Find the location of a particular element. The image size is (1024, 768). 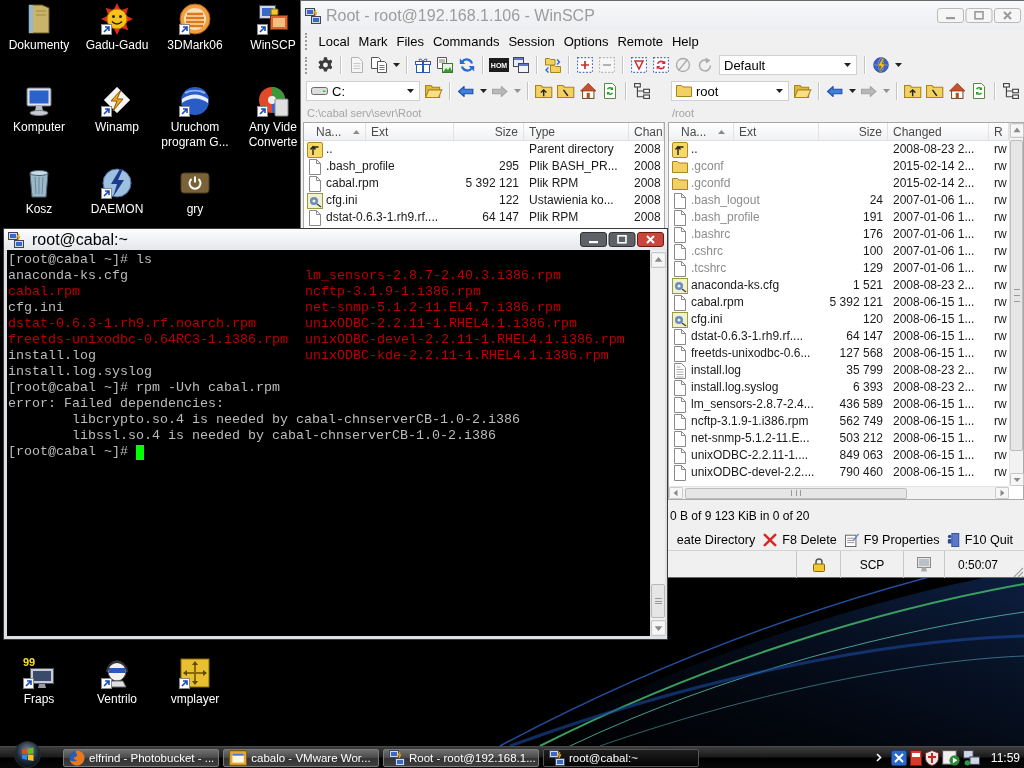

cross-tile-icon is located at coordinates (898, 757).